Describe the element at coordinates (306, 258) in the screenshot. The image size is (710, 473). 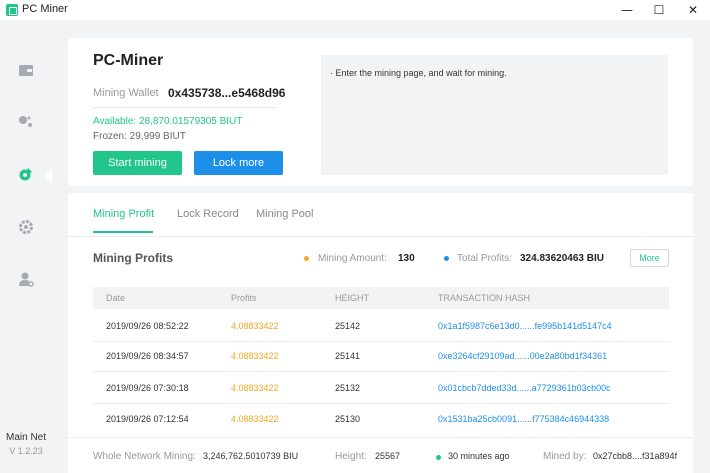
I see `amount-dot-icon` at that location.